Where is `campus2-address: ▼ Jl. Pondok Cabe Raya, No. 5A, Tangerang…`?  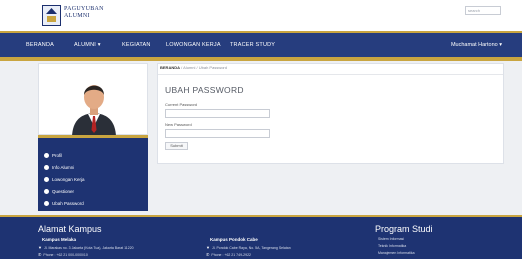
campus2-address: ▼ Jl. Pondok Cabe Raya, No. 5A, Tangerang… is located at coordinates (248, 247).